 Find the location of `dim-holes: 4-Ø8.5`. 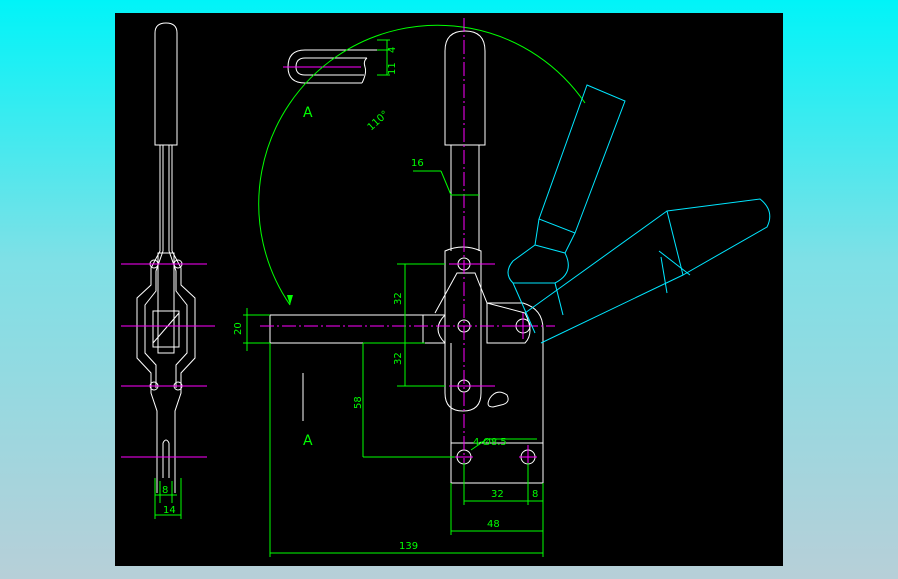

dim-holes: 4-Ø8.5 is located at coordinates (490, 442).